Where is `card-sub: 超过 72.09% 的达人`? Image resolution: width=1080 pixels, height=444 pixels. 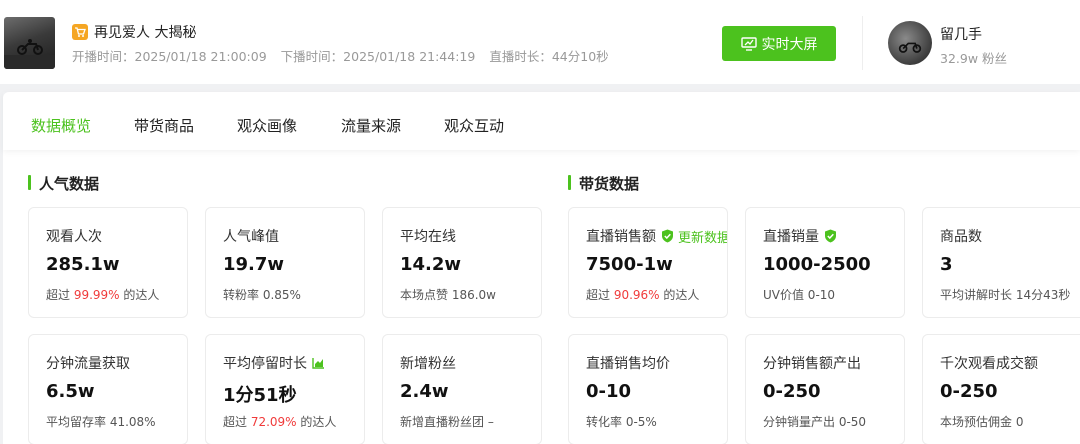 card-sub: 超过 72.09% 的达人 is located at coordinates (280, 422).